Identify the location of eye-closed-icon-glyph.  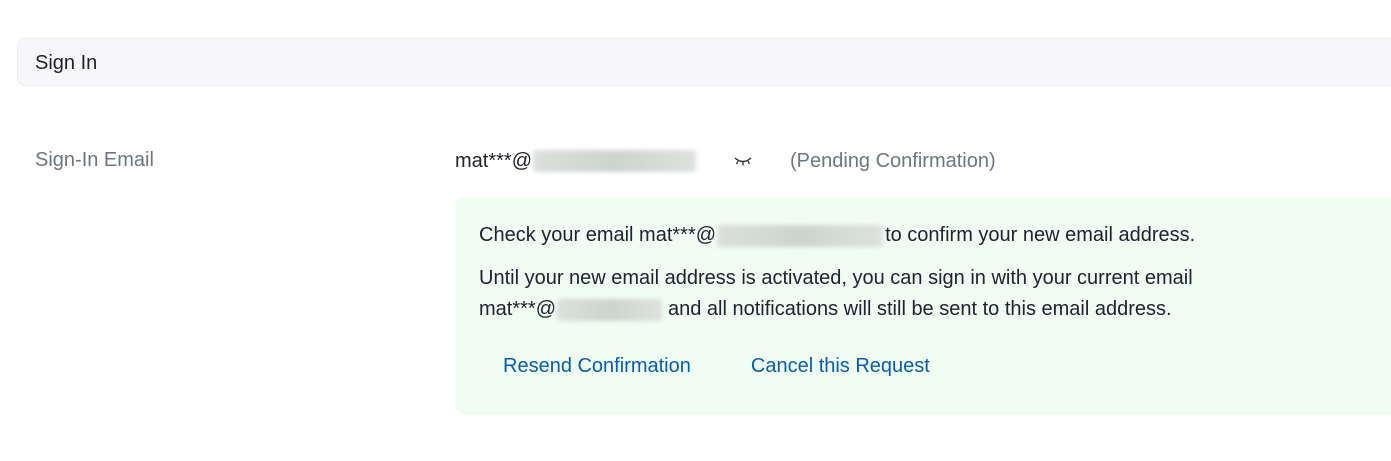
(743, 161).